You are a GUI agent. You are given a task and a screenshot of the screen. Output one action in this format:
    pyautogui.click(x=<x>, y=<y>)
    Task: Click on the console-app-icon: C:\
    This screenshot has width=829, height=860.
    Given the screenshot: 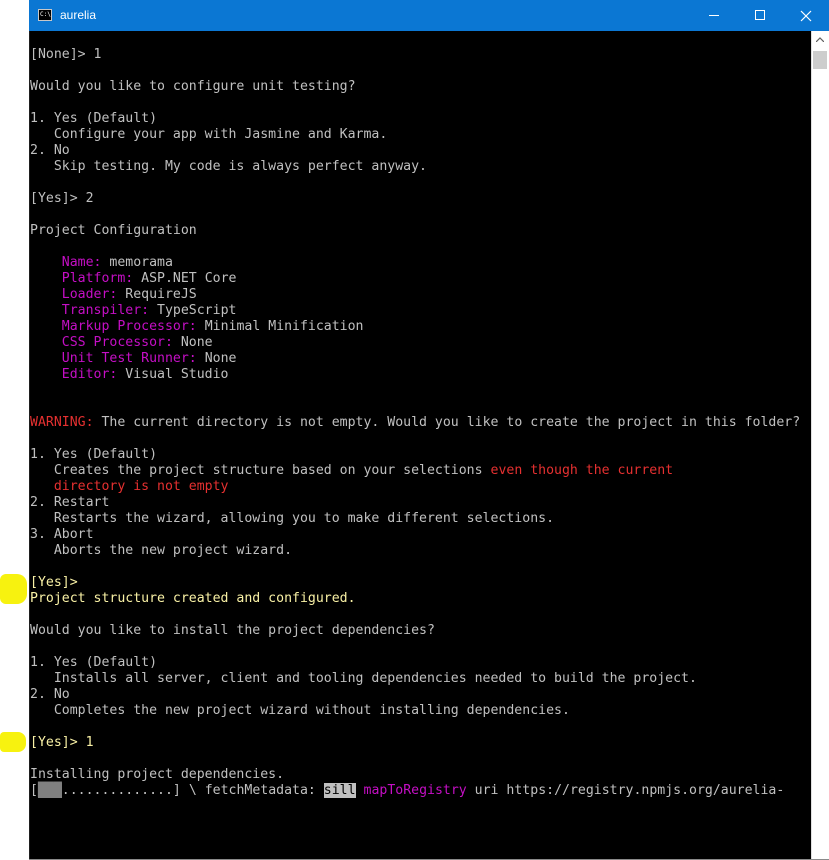 What is the action you would take?
    pyautogui.click(x=45, y=15)
    